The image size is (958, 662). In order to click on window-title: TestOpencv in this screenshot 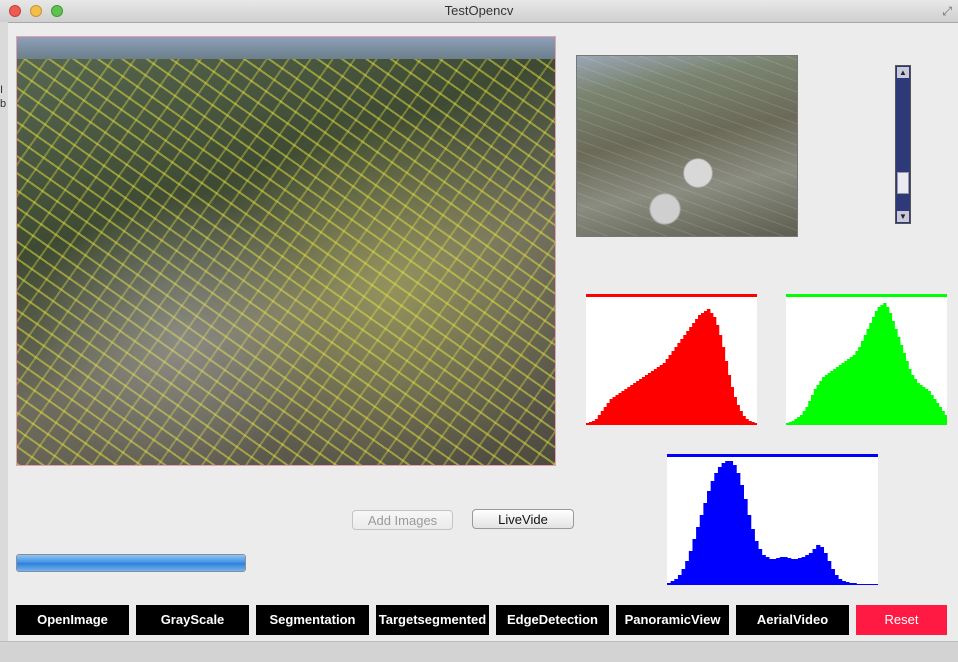, I will do `click(479, 10)`.